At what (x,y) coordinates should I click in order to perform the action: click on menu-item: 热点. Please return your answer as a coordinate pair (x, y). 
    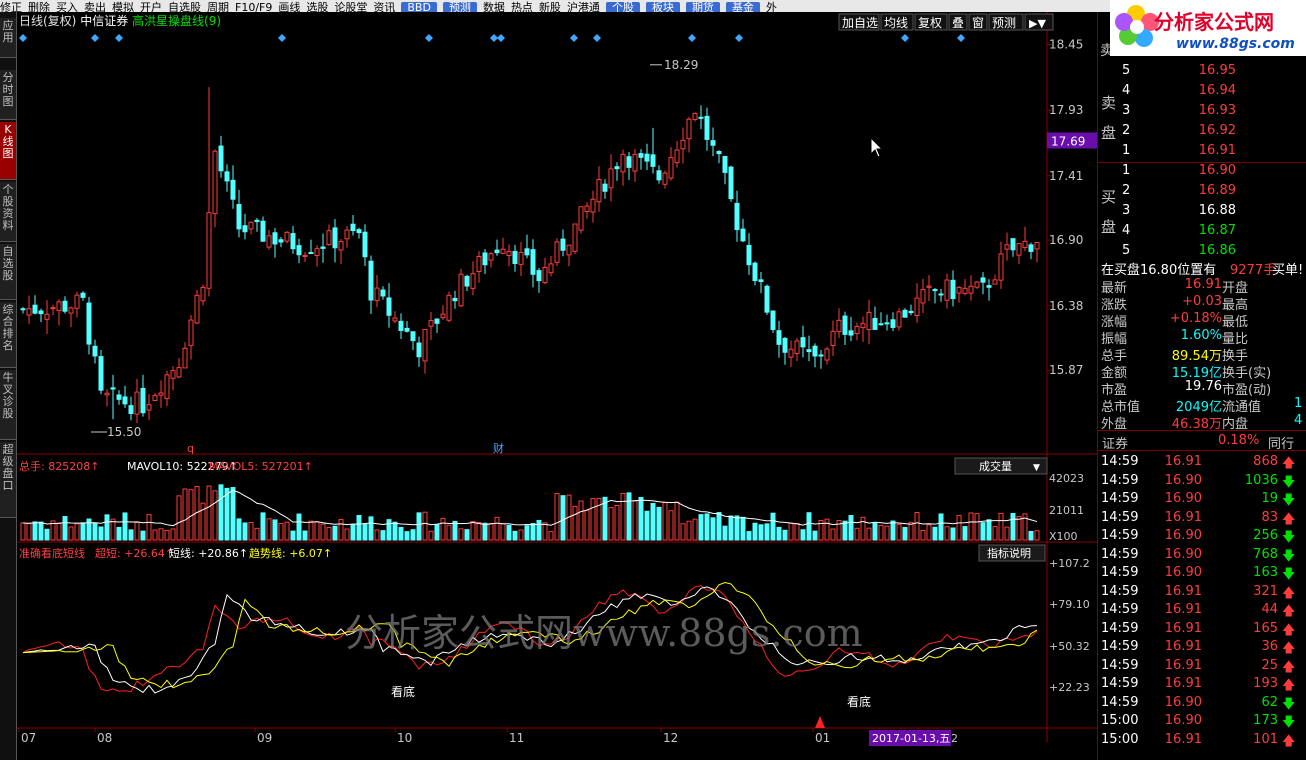
    Looking at the image, I should click on (522, 7).